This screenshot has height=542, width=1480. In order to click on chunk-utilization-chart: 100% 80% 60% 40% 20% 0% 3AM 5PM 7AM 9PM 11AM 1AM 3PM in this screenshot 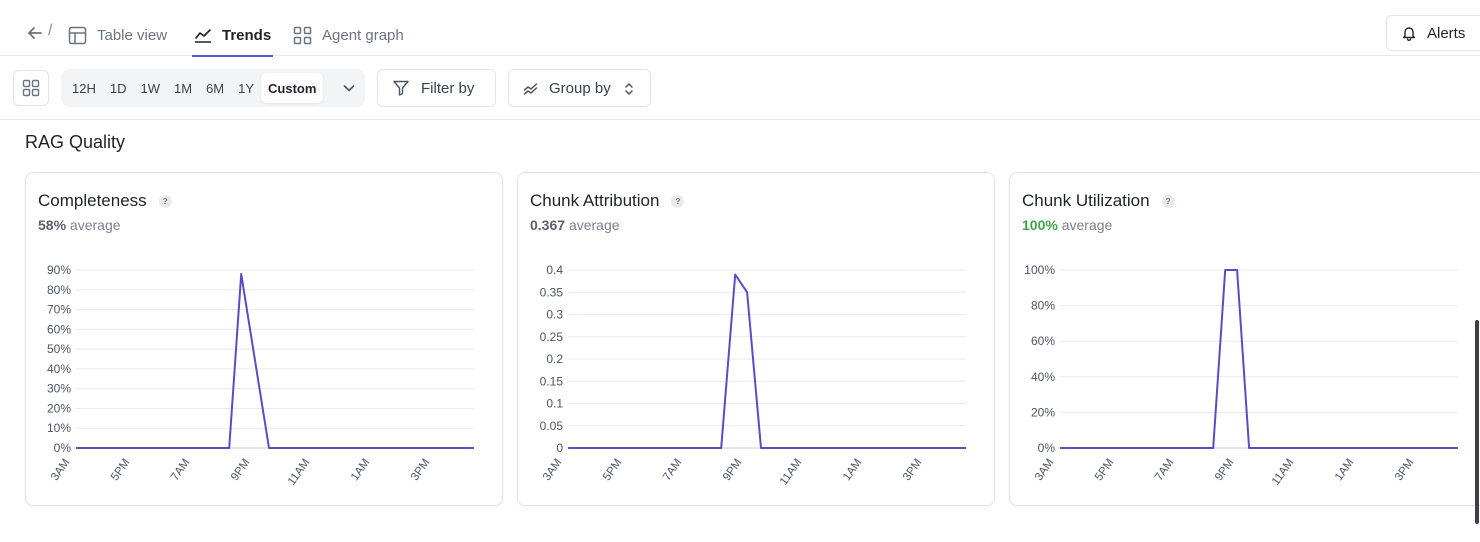, I will do `click(1241, 375)`.